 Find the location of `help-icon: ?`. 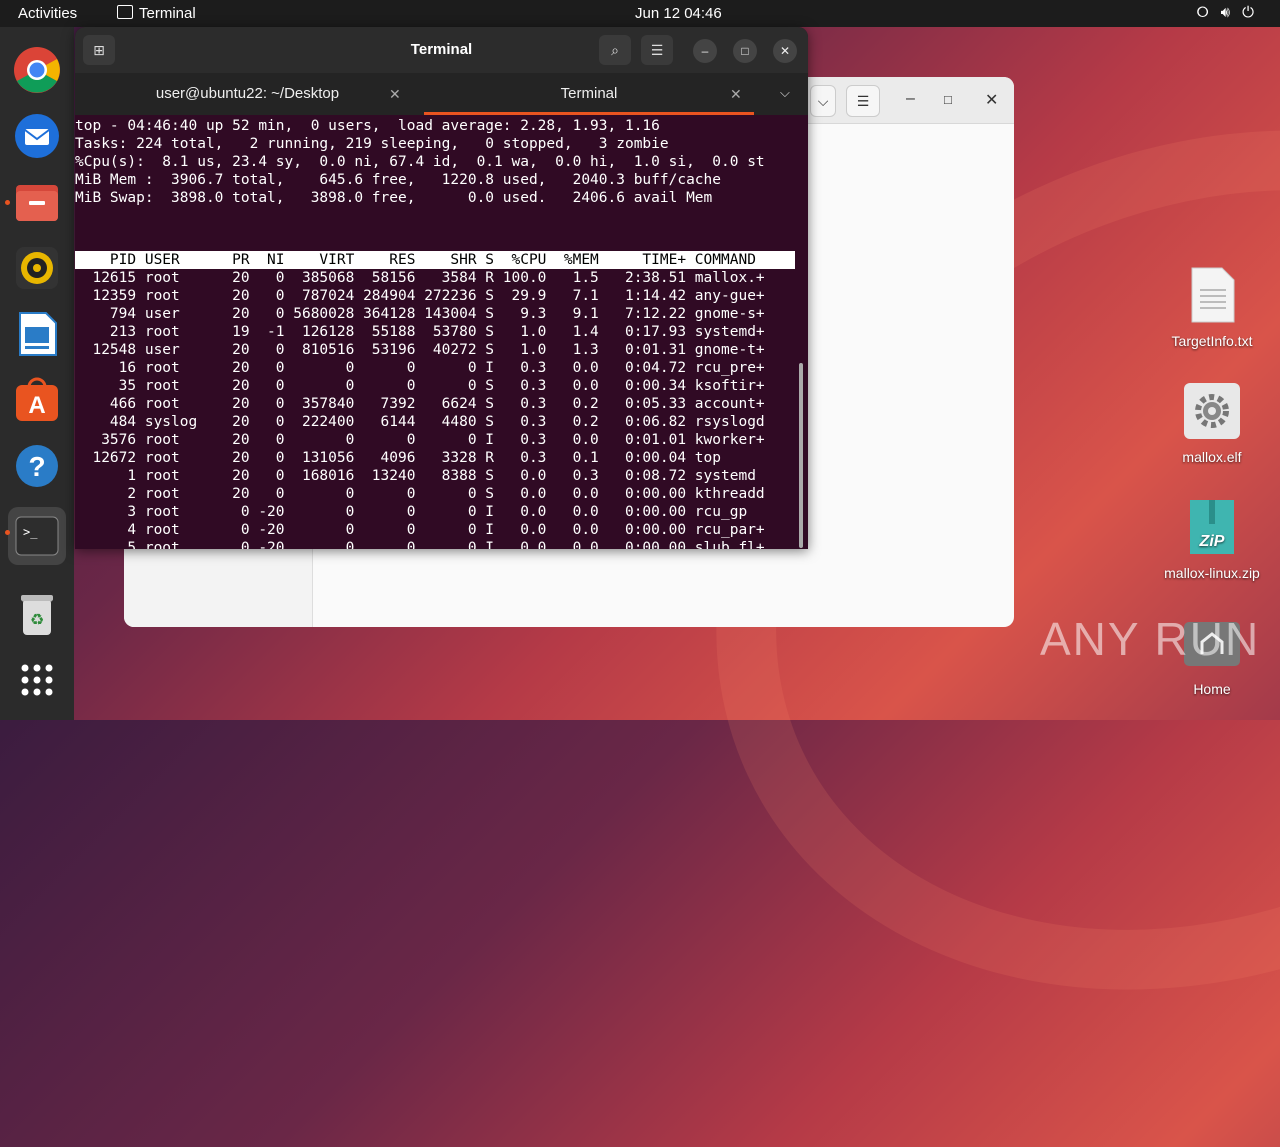

help-icon: ? is located at coordinates (37, 466).